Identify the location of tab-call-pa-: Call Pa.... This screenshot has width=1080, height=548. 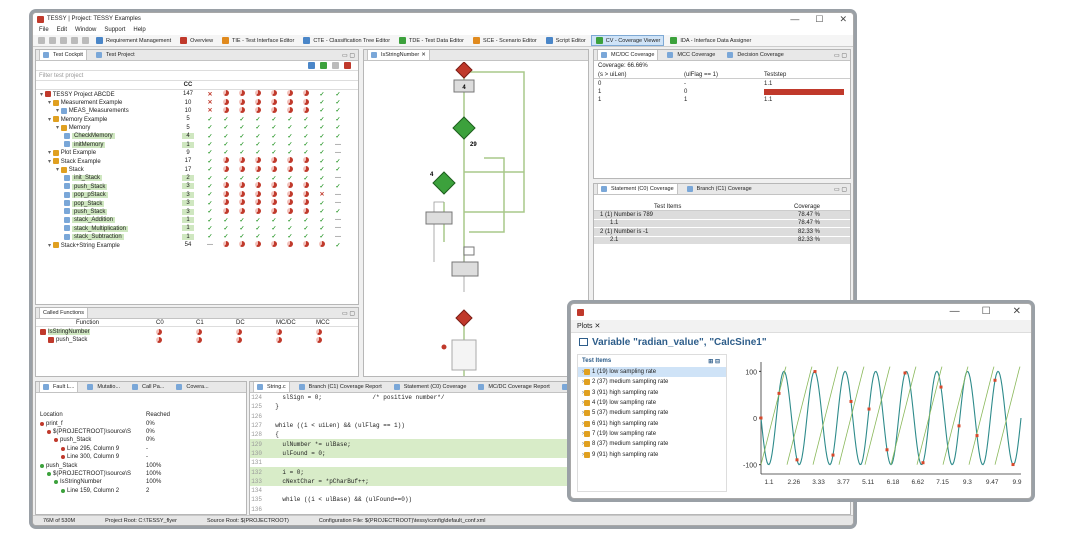
(148, 387).